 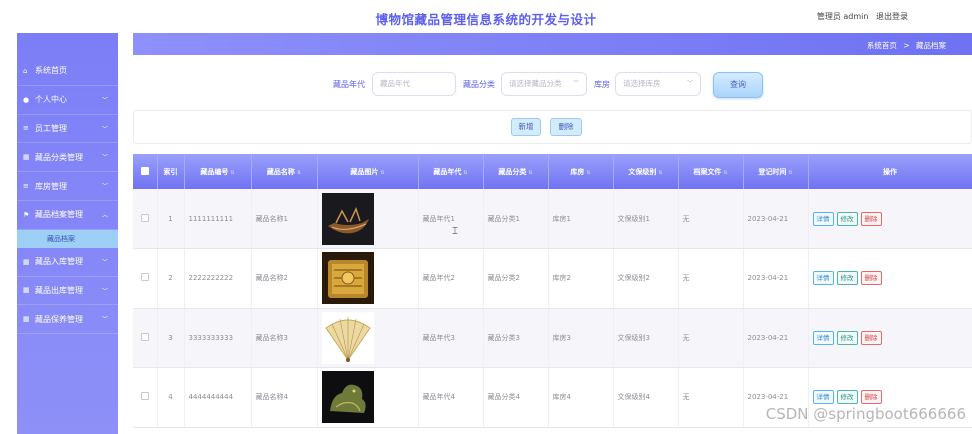 I want to click on row-warehouse: 库房3, so click(x=581, y=338).